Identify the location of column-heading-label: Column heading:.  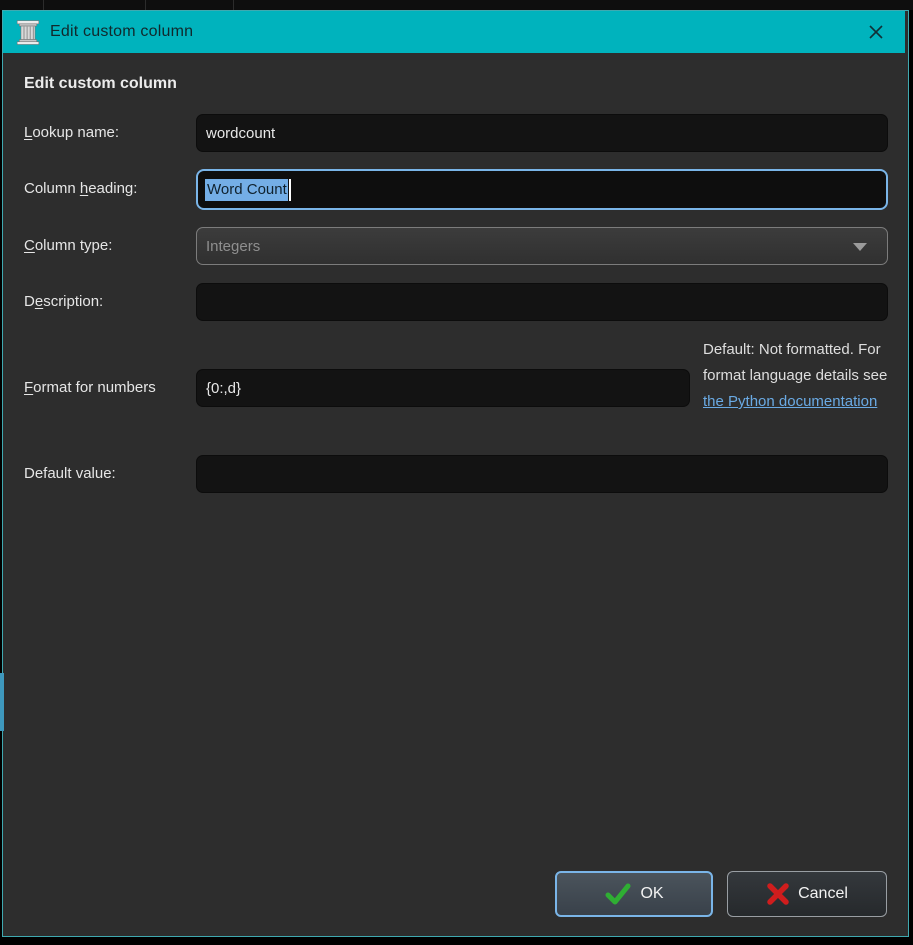
(80, 189).